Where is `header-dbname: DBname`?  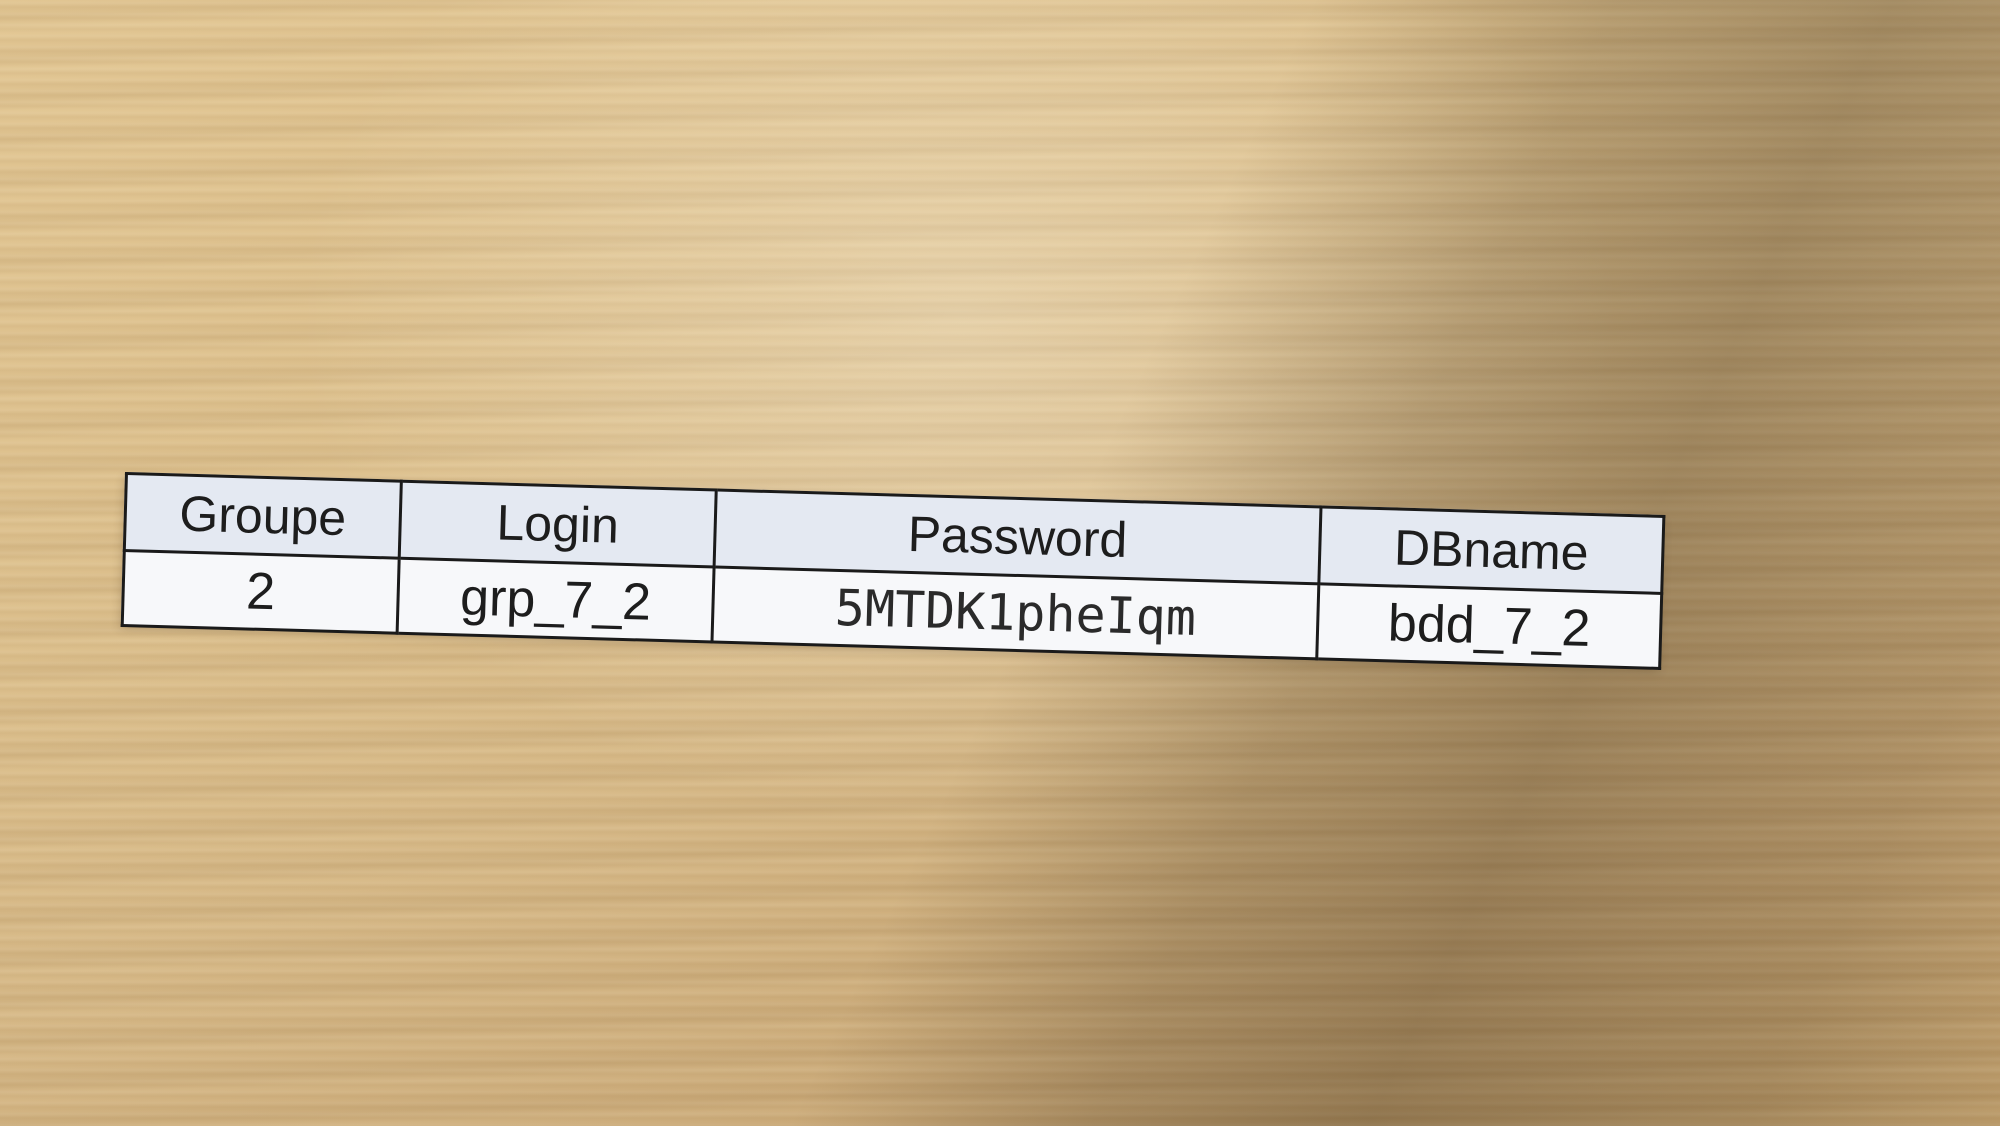 header-dbname: DBname is located at coordinates (1491, 550).